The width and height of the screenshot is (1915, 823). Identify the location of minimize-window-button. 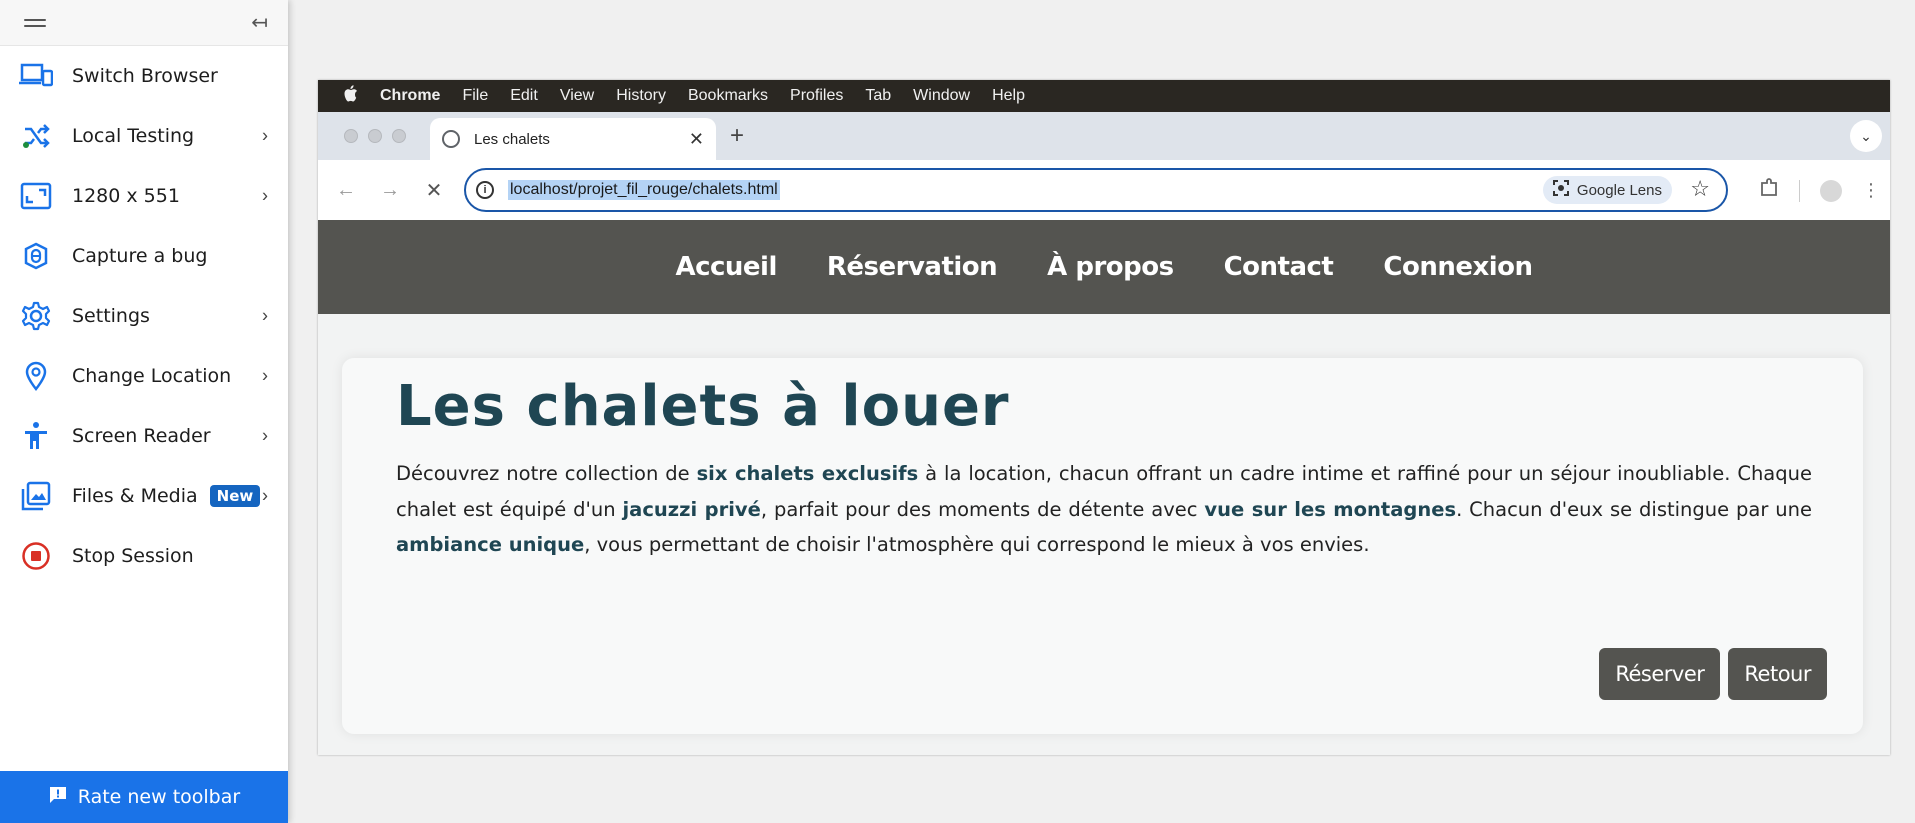
(375, 136).